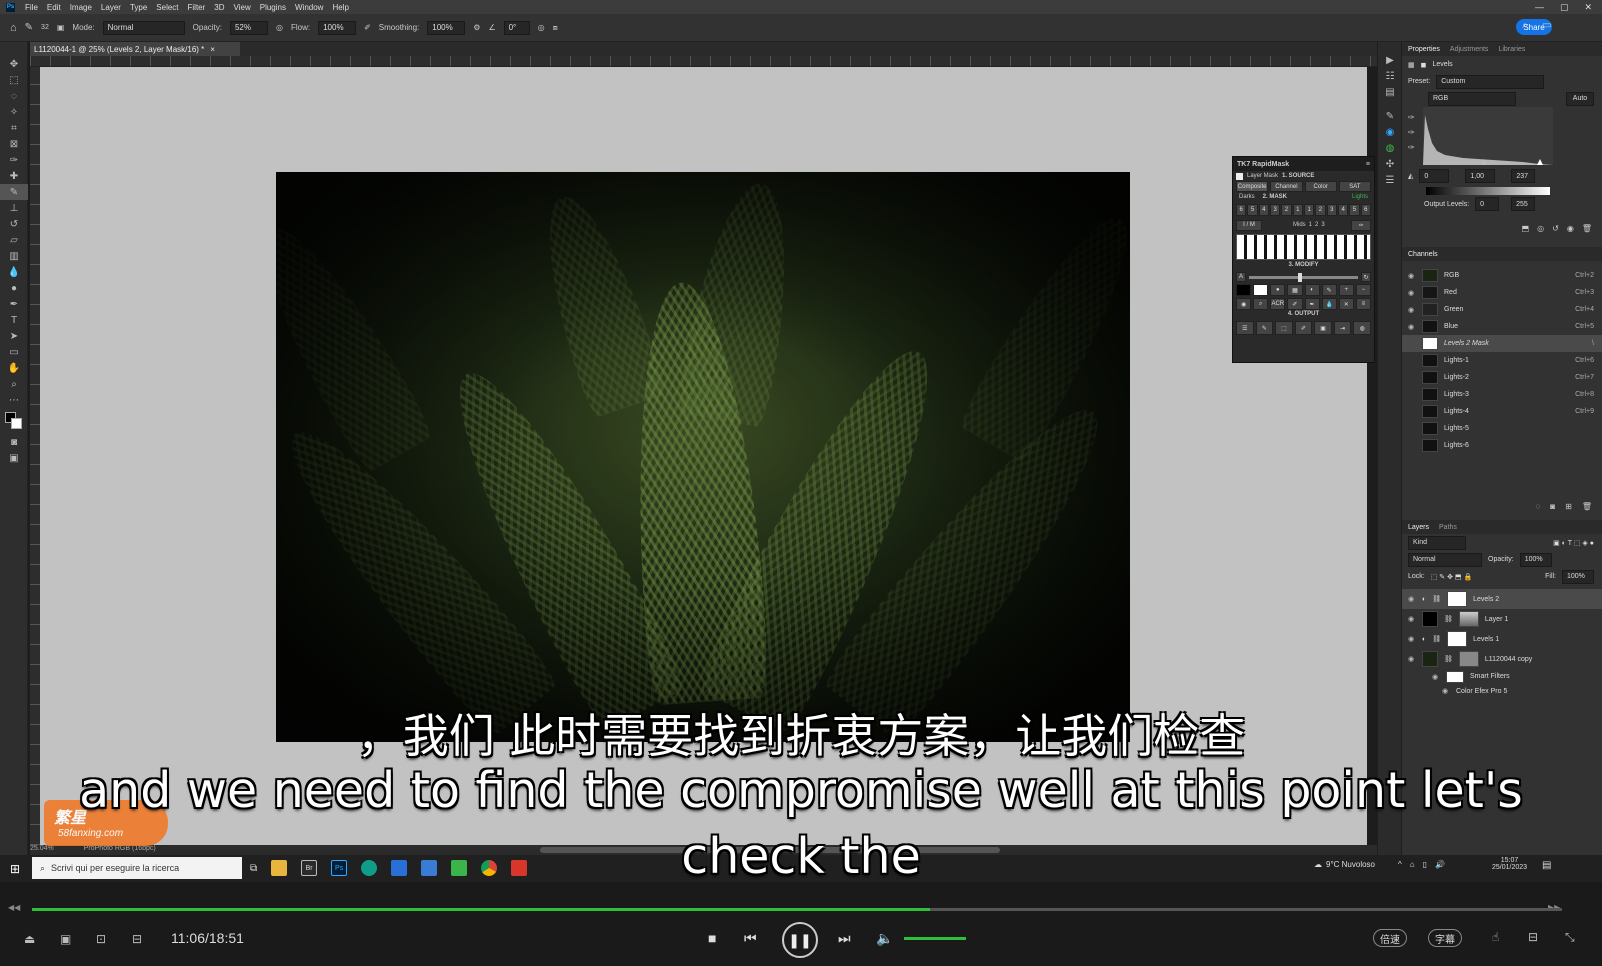 The image size is (1602, 966). Describe the element at coordinates (1502, 599) in the screenshot. I see `layer-row-levels-2: ◉ ◐ ⛓ Levels 2` at that location.